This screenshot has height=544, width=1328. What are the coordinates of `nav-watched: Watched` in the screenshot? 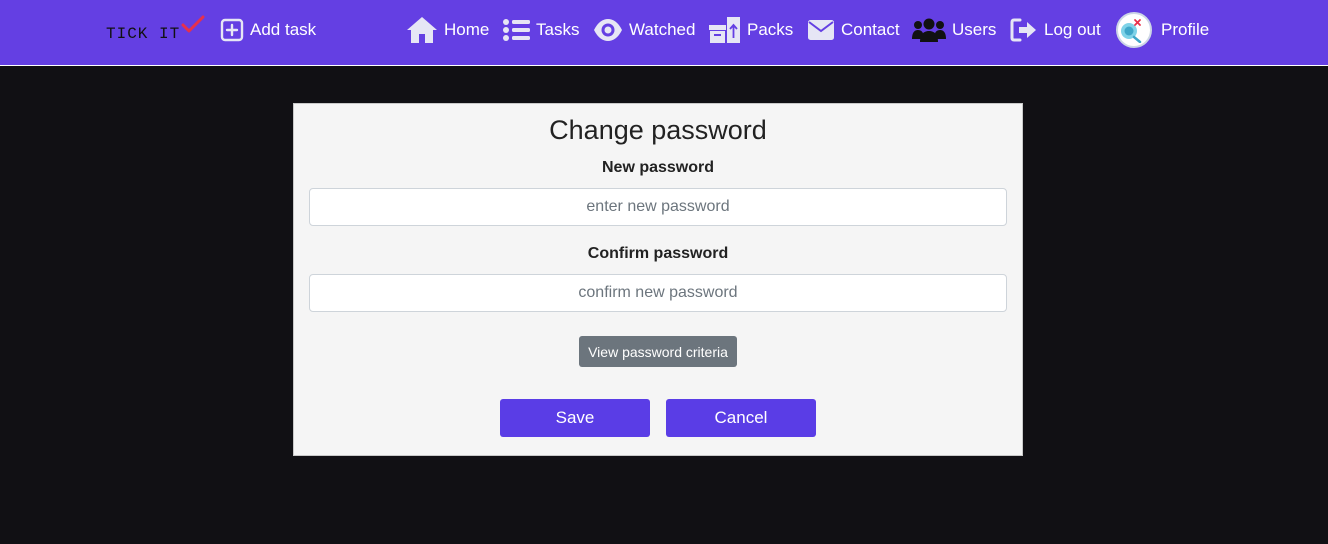 It's located at (644, 30).